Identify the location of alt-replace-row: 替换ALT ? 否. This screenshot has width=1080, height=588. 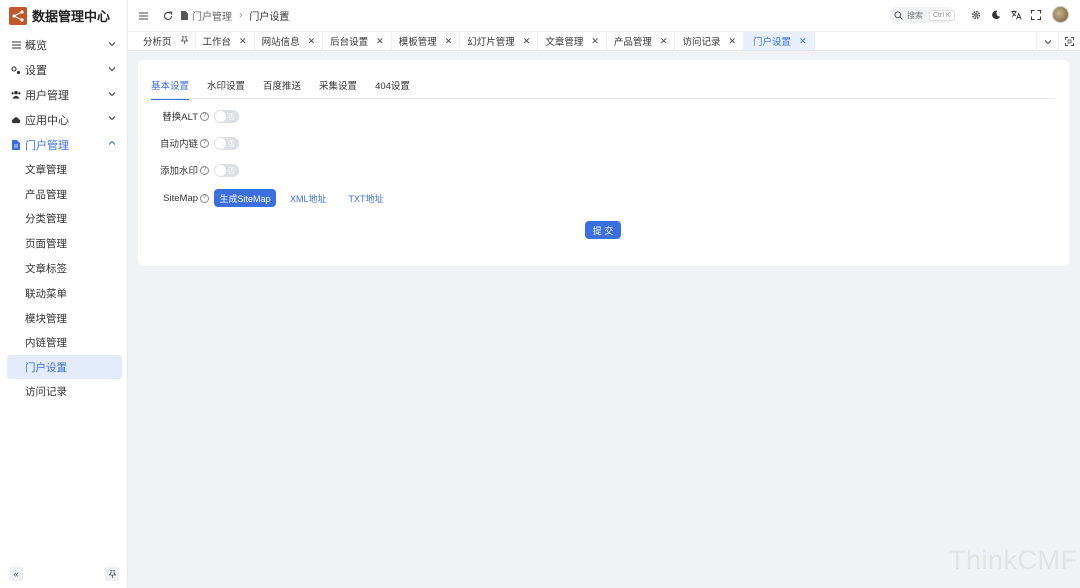
(188, 116).